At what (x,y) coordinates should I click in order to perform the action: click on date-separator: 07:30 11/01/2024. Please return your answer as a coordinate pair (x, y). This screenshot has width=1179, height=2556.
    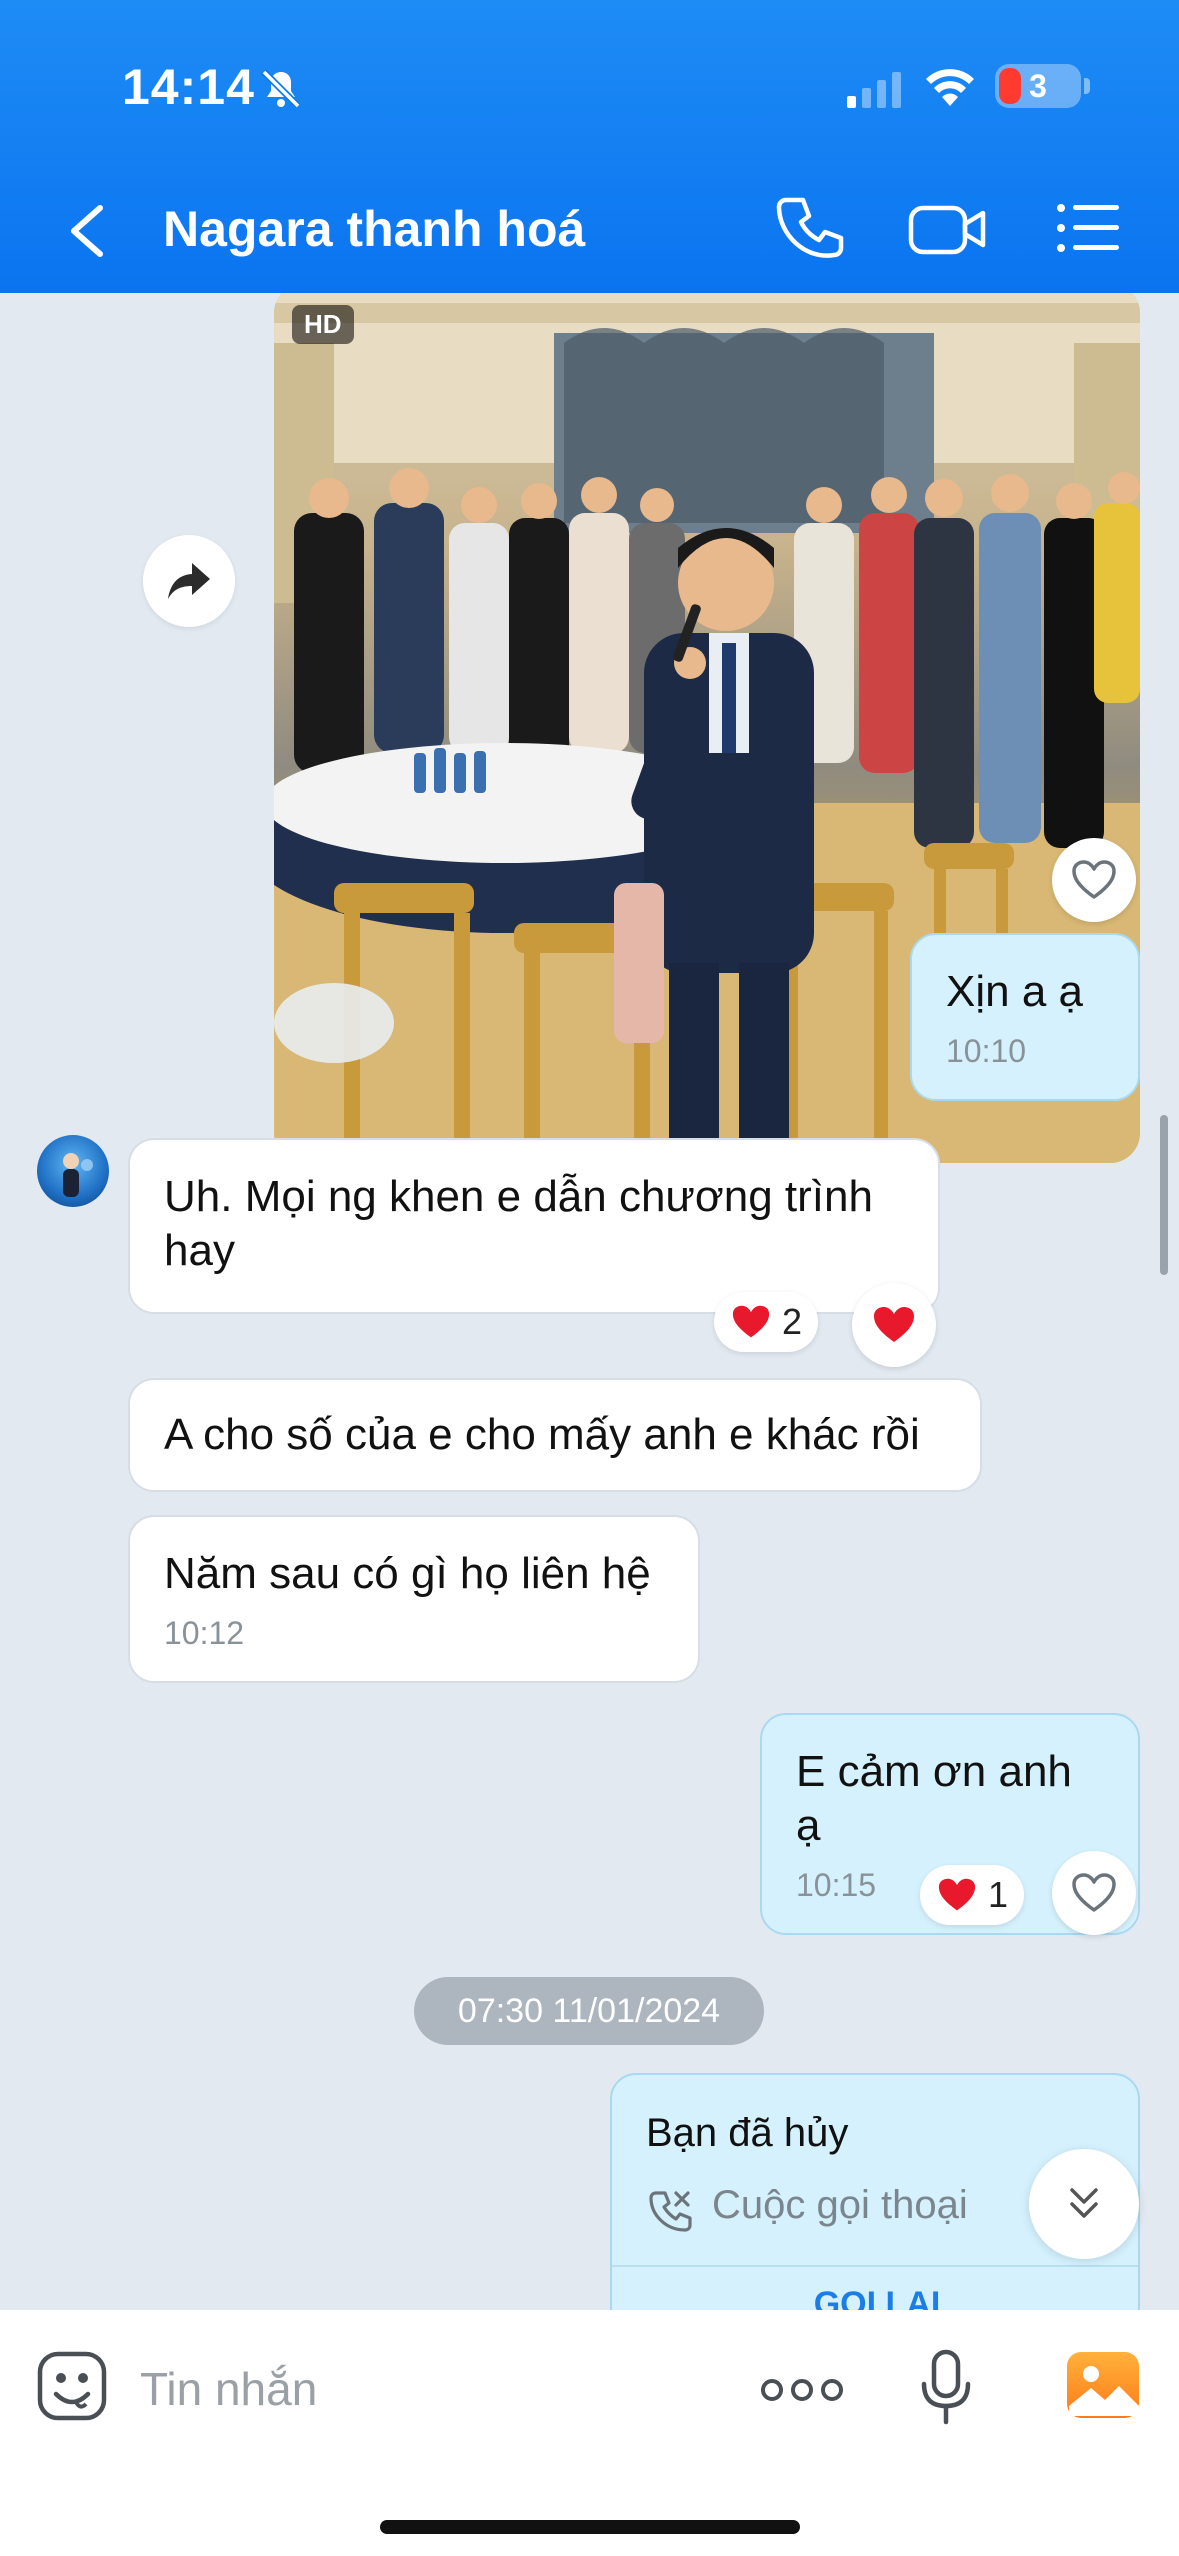
    Looking at the image, I should click on (589, 2011).